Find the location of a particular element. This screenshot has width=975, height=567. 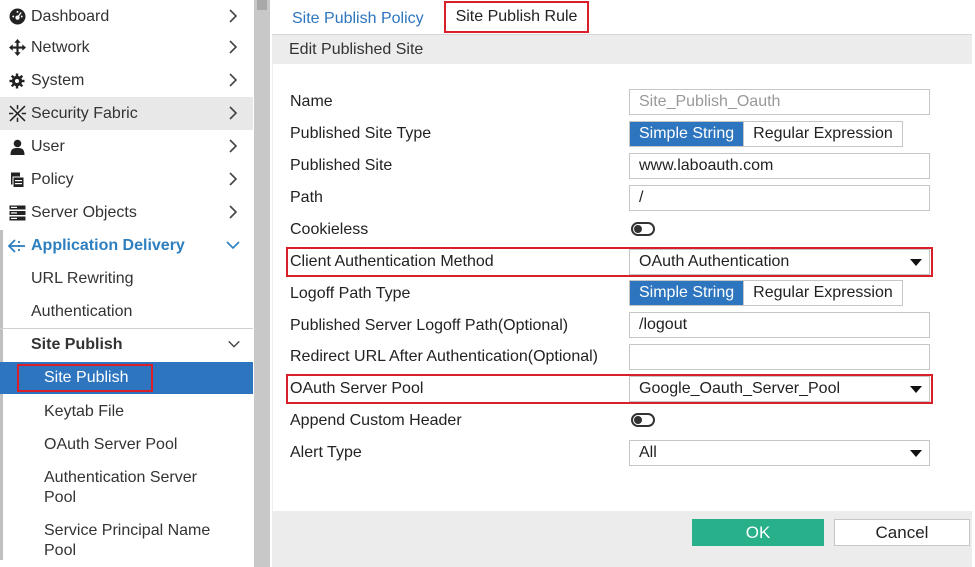

published-site-type-toggle: Simple String Regular Expression is located at coordinates (766, 134).